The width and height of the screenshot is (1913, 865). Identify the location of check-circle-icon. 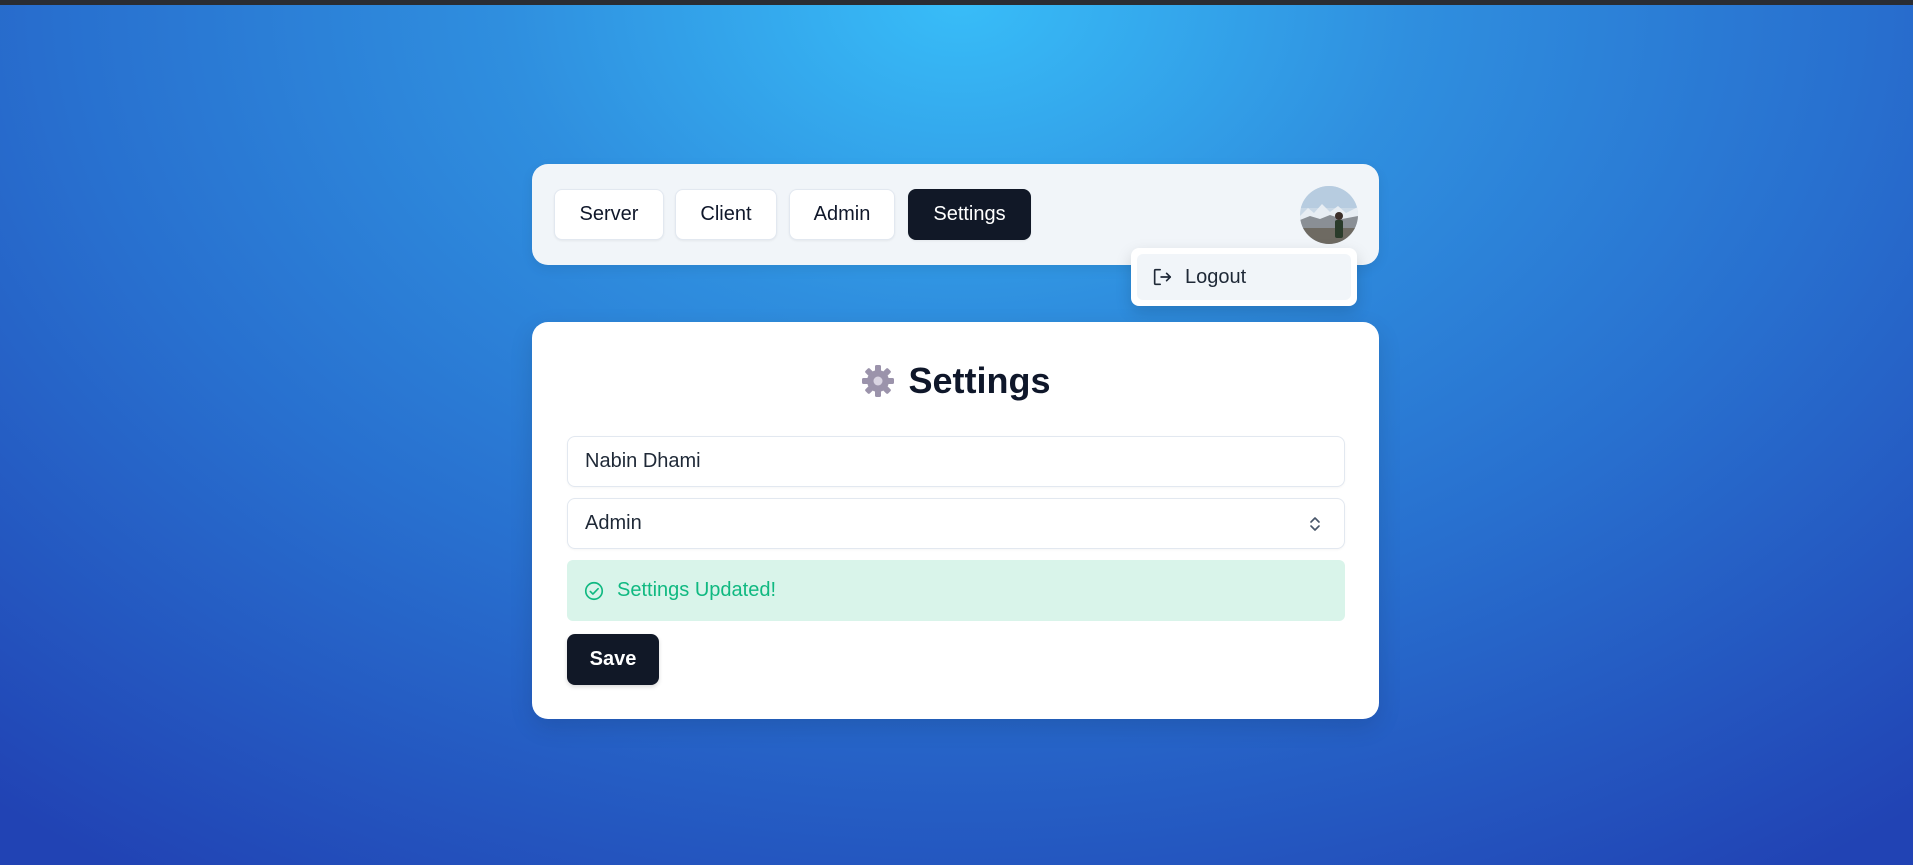
(594, 590).